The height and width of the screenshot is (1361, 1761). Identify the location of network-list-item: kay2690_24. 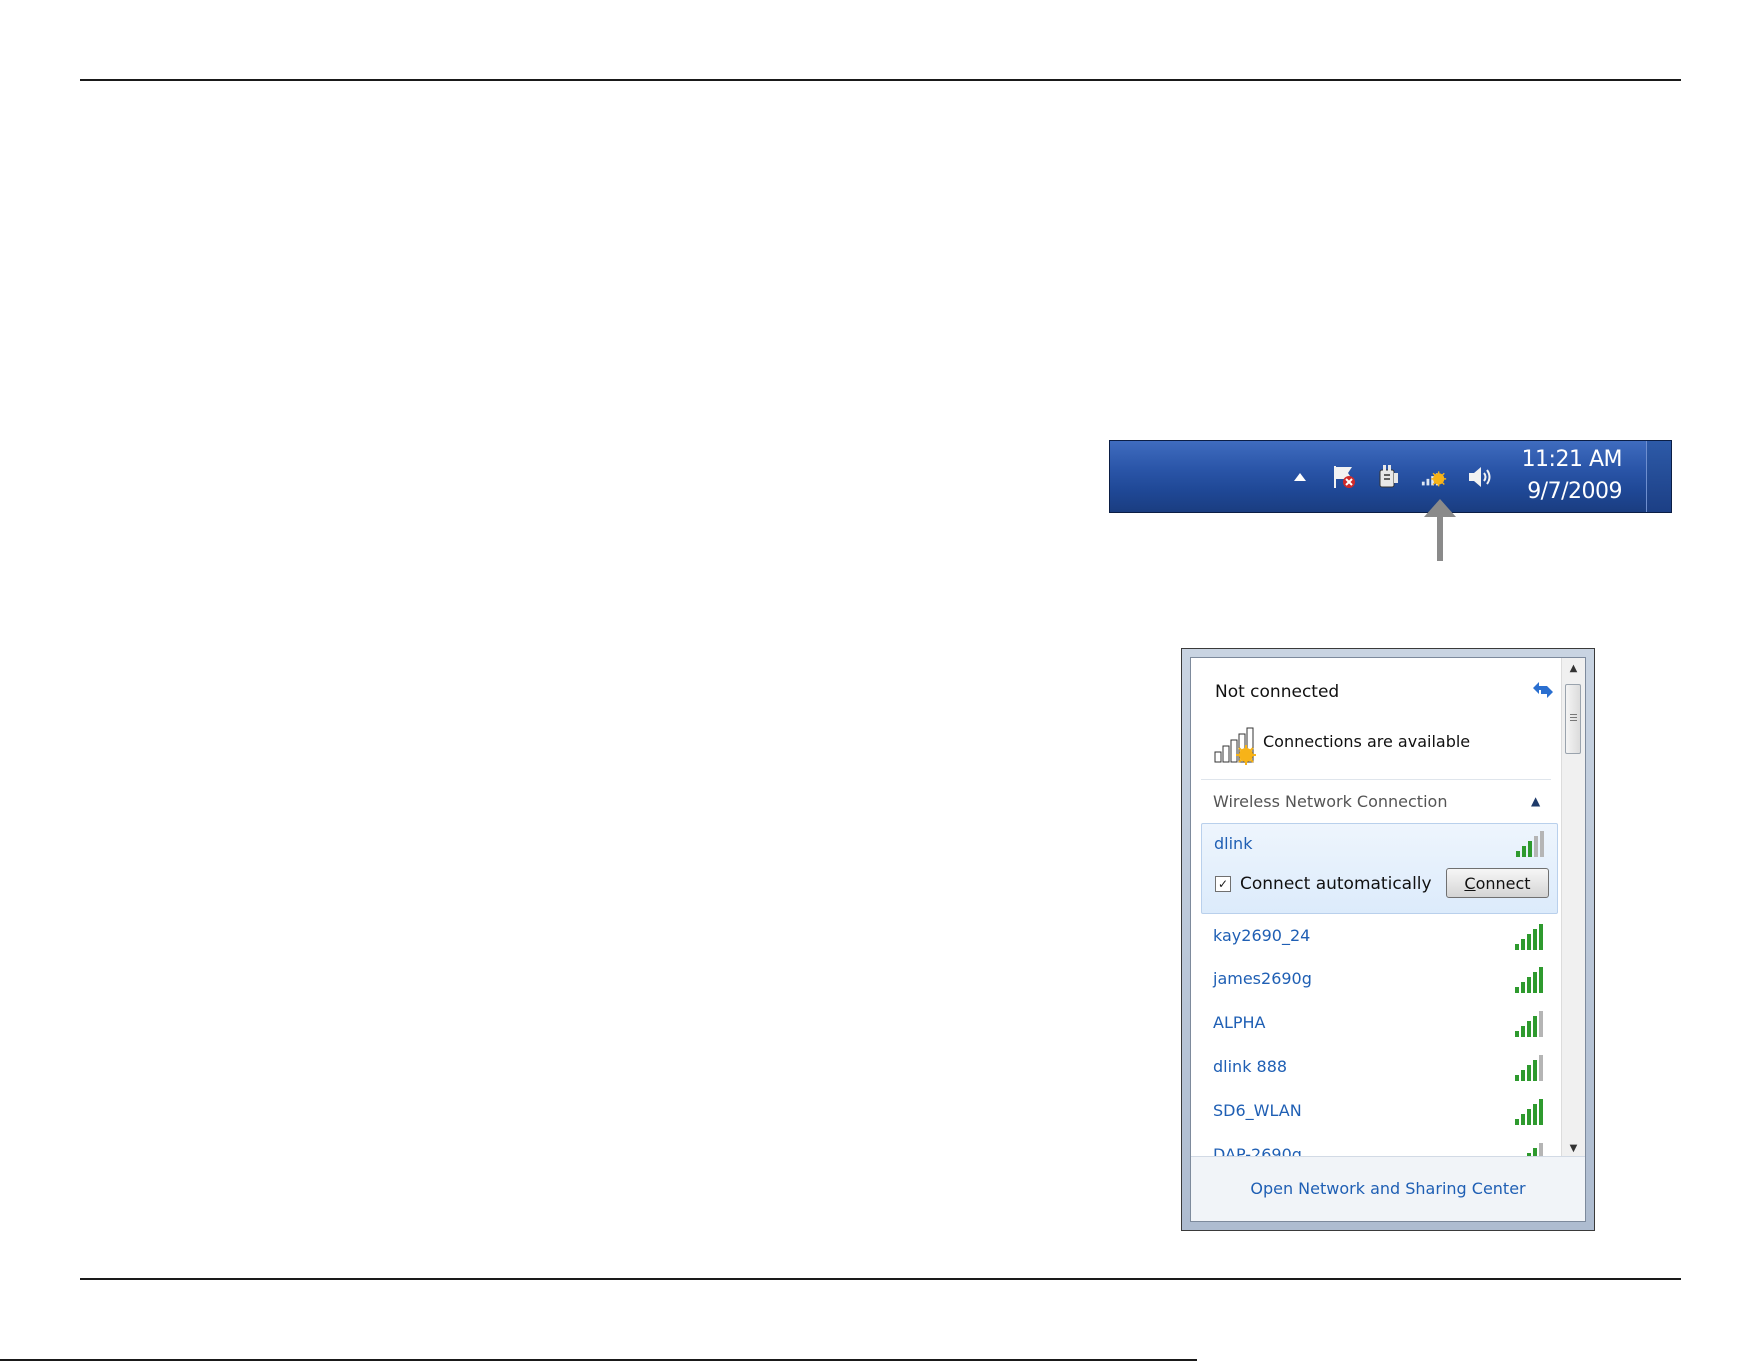
(1379, 938).